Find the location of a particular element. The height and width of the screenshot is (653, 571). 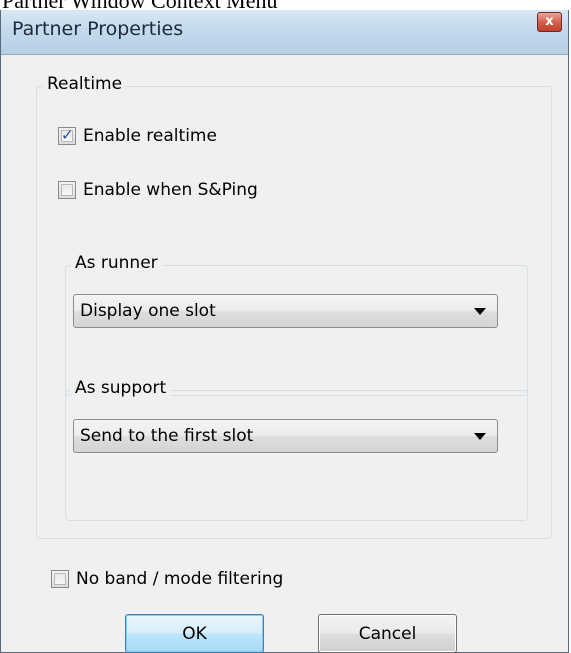

title-bar: Partner Properties x is located at coordinates (284, 32).